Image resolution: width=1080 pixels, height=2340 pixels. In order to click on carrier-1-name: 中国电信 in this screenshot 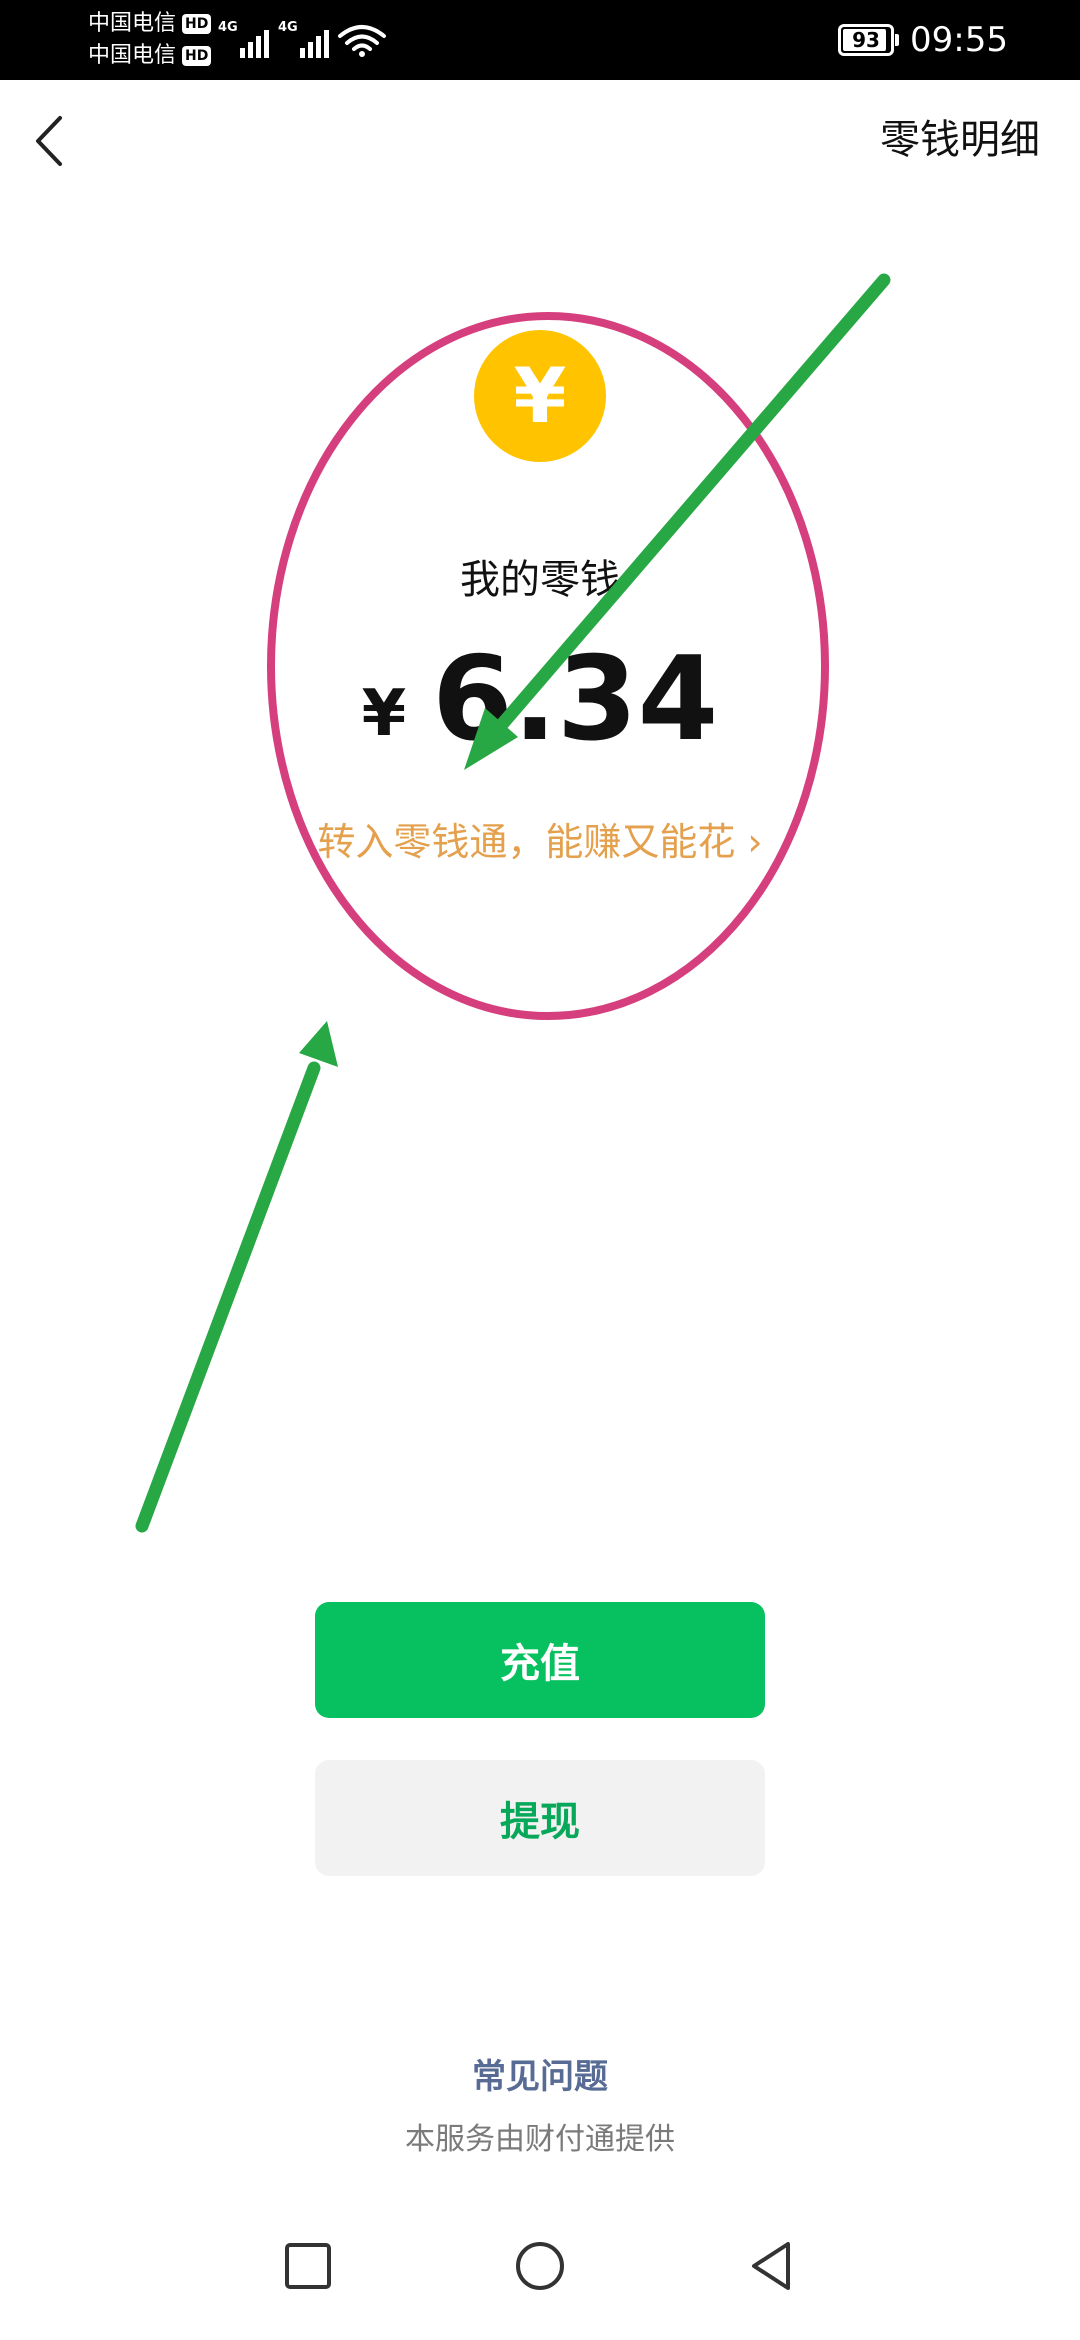, I will do `click(132, 23)`.